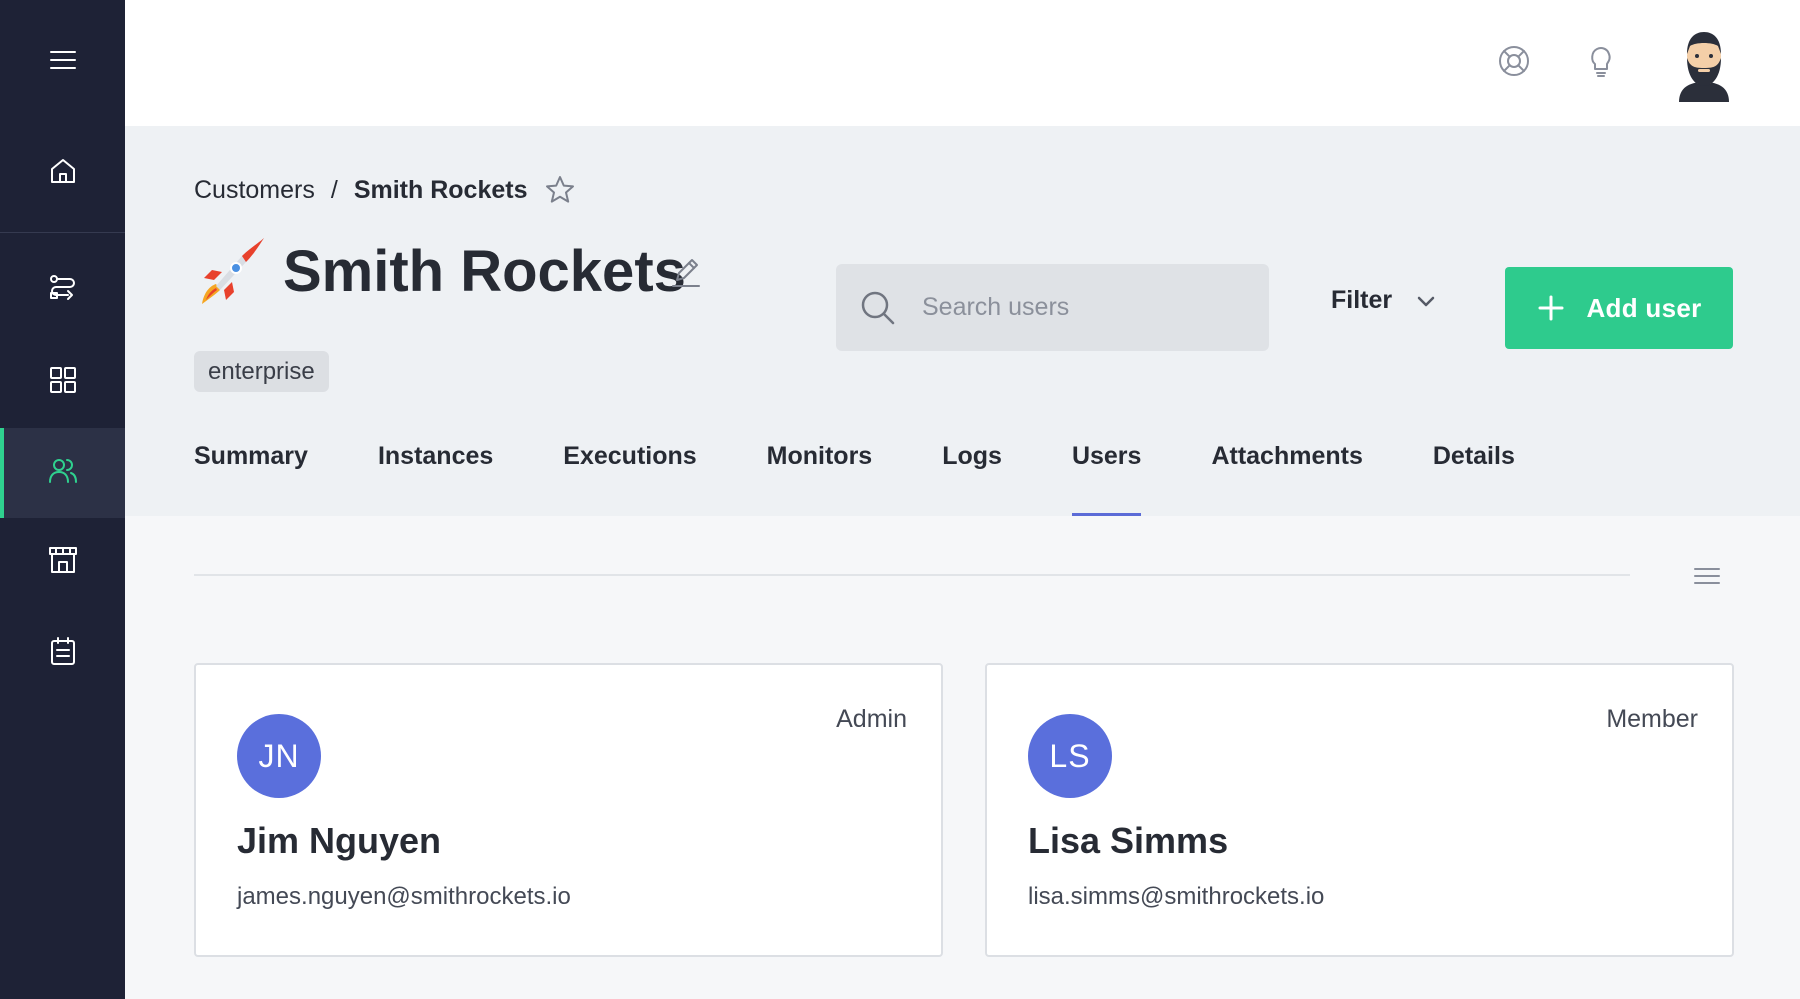 The height and width of the screenshot is (999, 1800). What do you see at coordinates (251, 471) in the screenshot?
I see `tab-summary: Summary` at bounding box center [251, 471].